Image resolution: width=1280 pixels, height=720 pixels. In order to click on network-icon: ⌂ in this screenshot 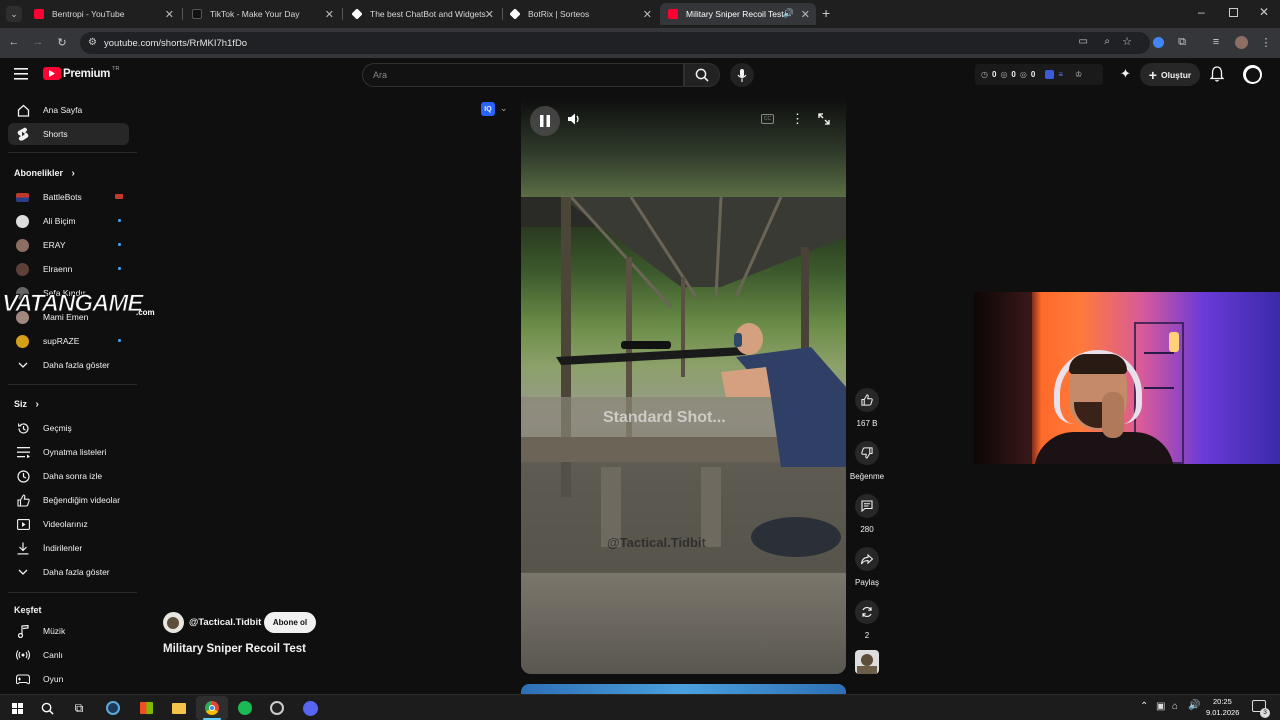, I will do `click(1175, 706)`.